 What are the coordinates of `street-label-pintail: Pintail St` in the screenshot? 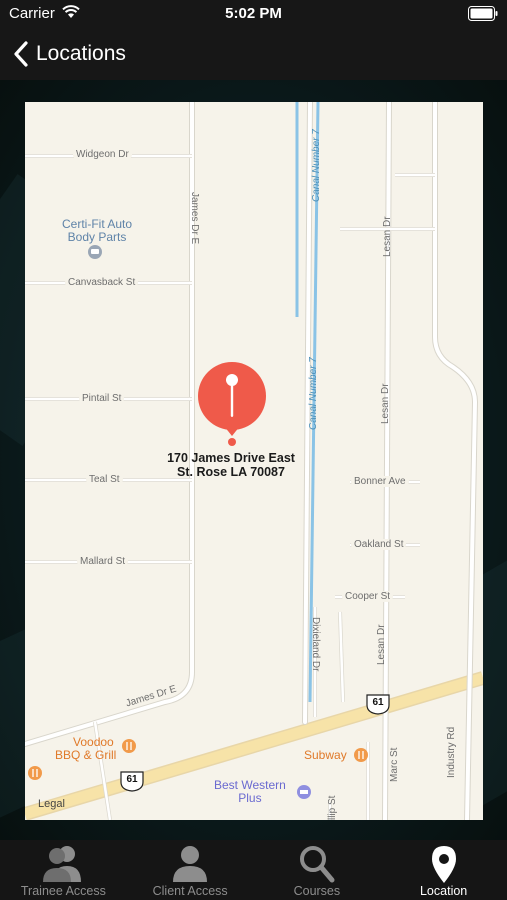 It's located at (102, 398).